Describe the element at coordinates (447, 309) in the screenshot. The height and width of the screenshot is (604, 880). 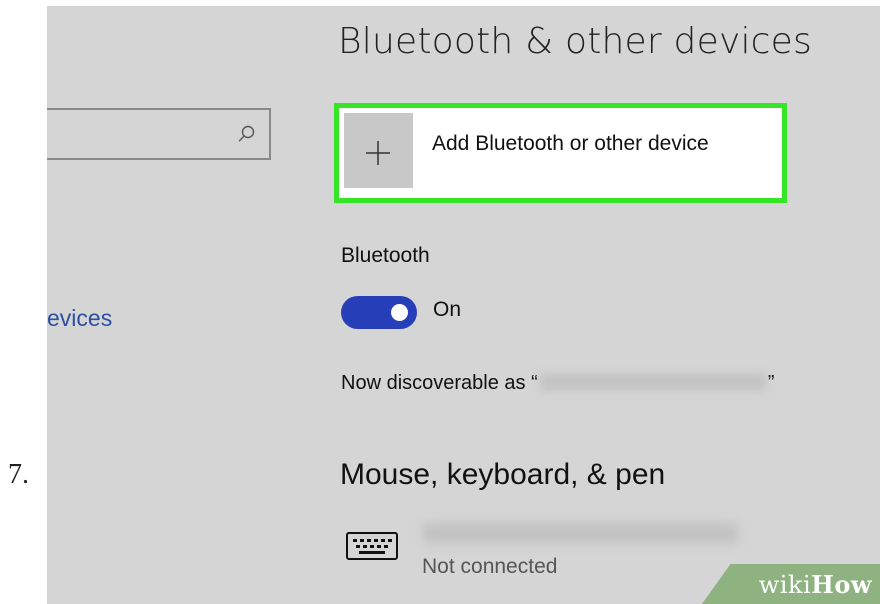
I see `bluetooth-toggle-state: On` at that location.